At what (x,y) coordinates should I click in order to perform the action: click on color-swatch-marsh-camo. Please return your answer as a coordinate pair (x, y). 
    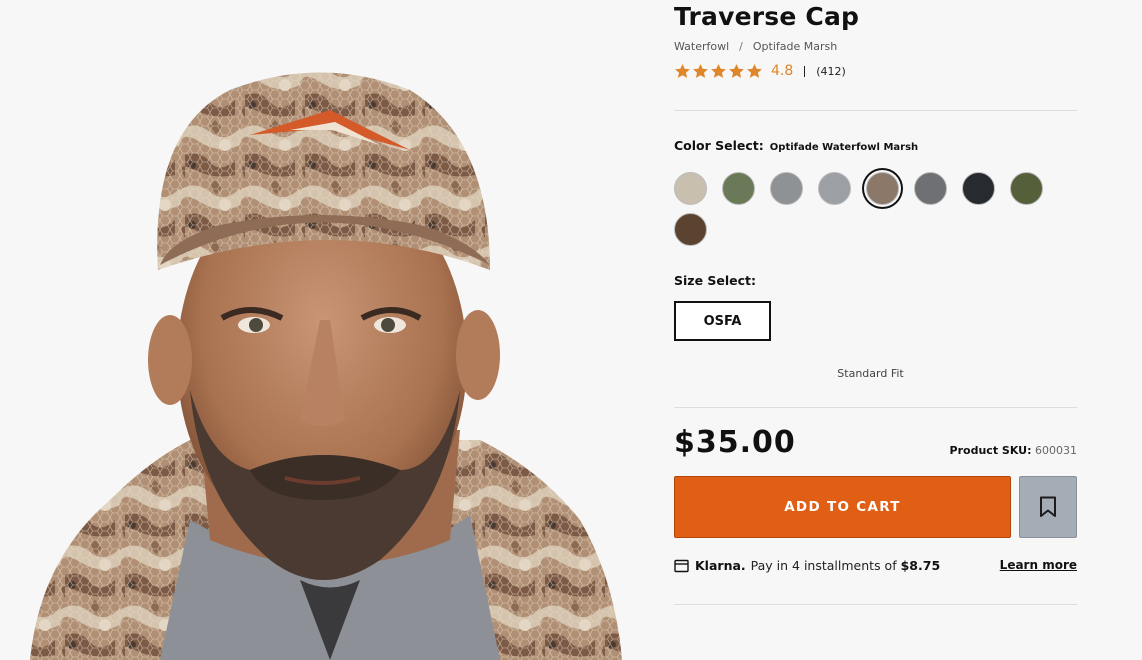
    Looking at the image, I should click on (882, 188).